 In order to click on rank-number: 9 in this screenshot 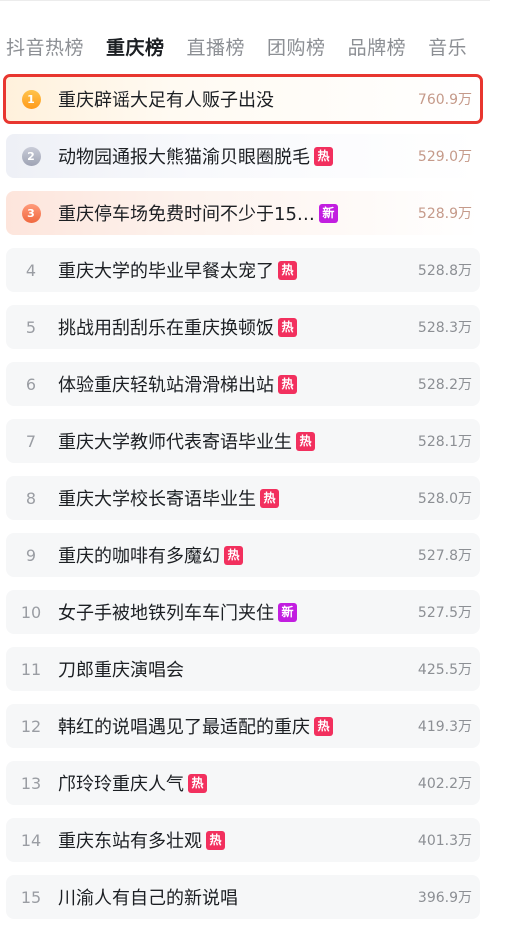, I will do `click(31, 555)`.